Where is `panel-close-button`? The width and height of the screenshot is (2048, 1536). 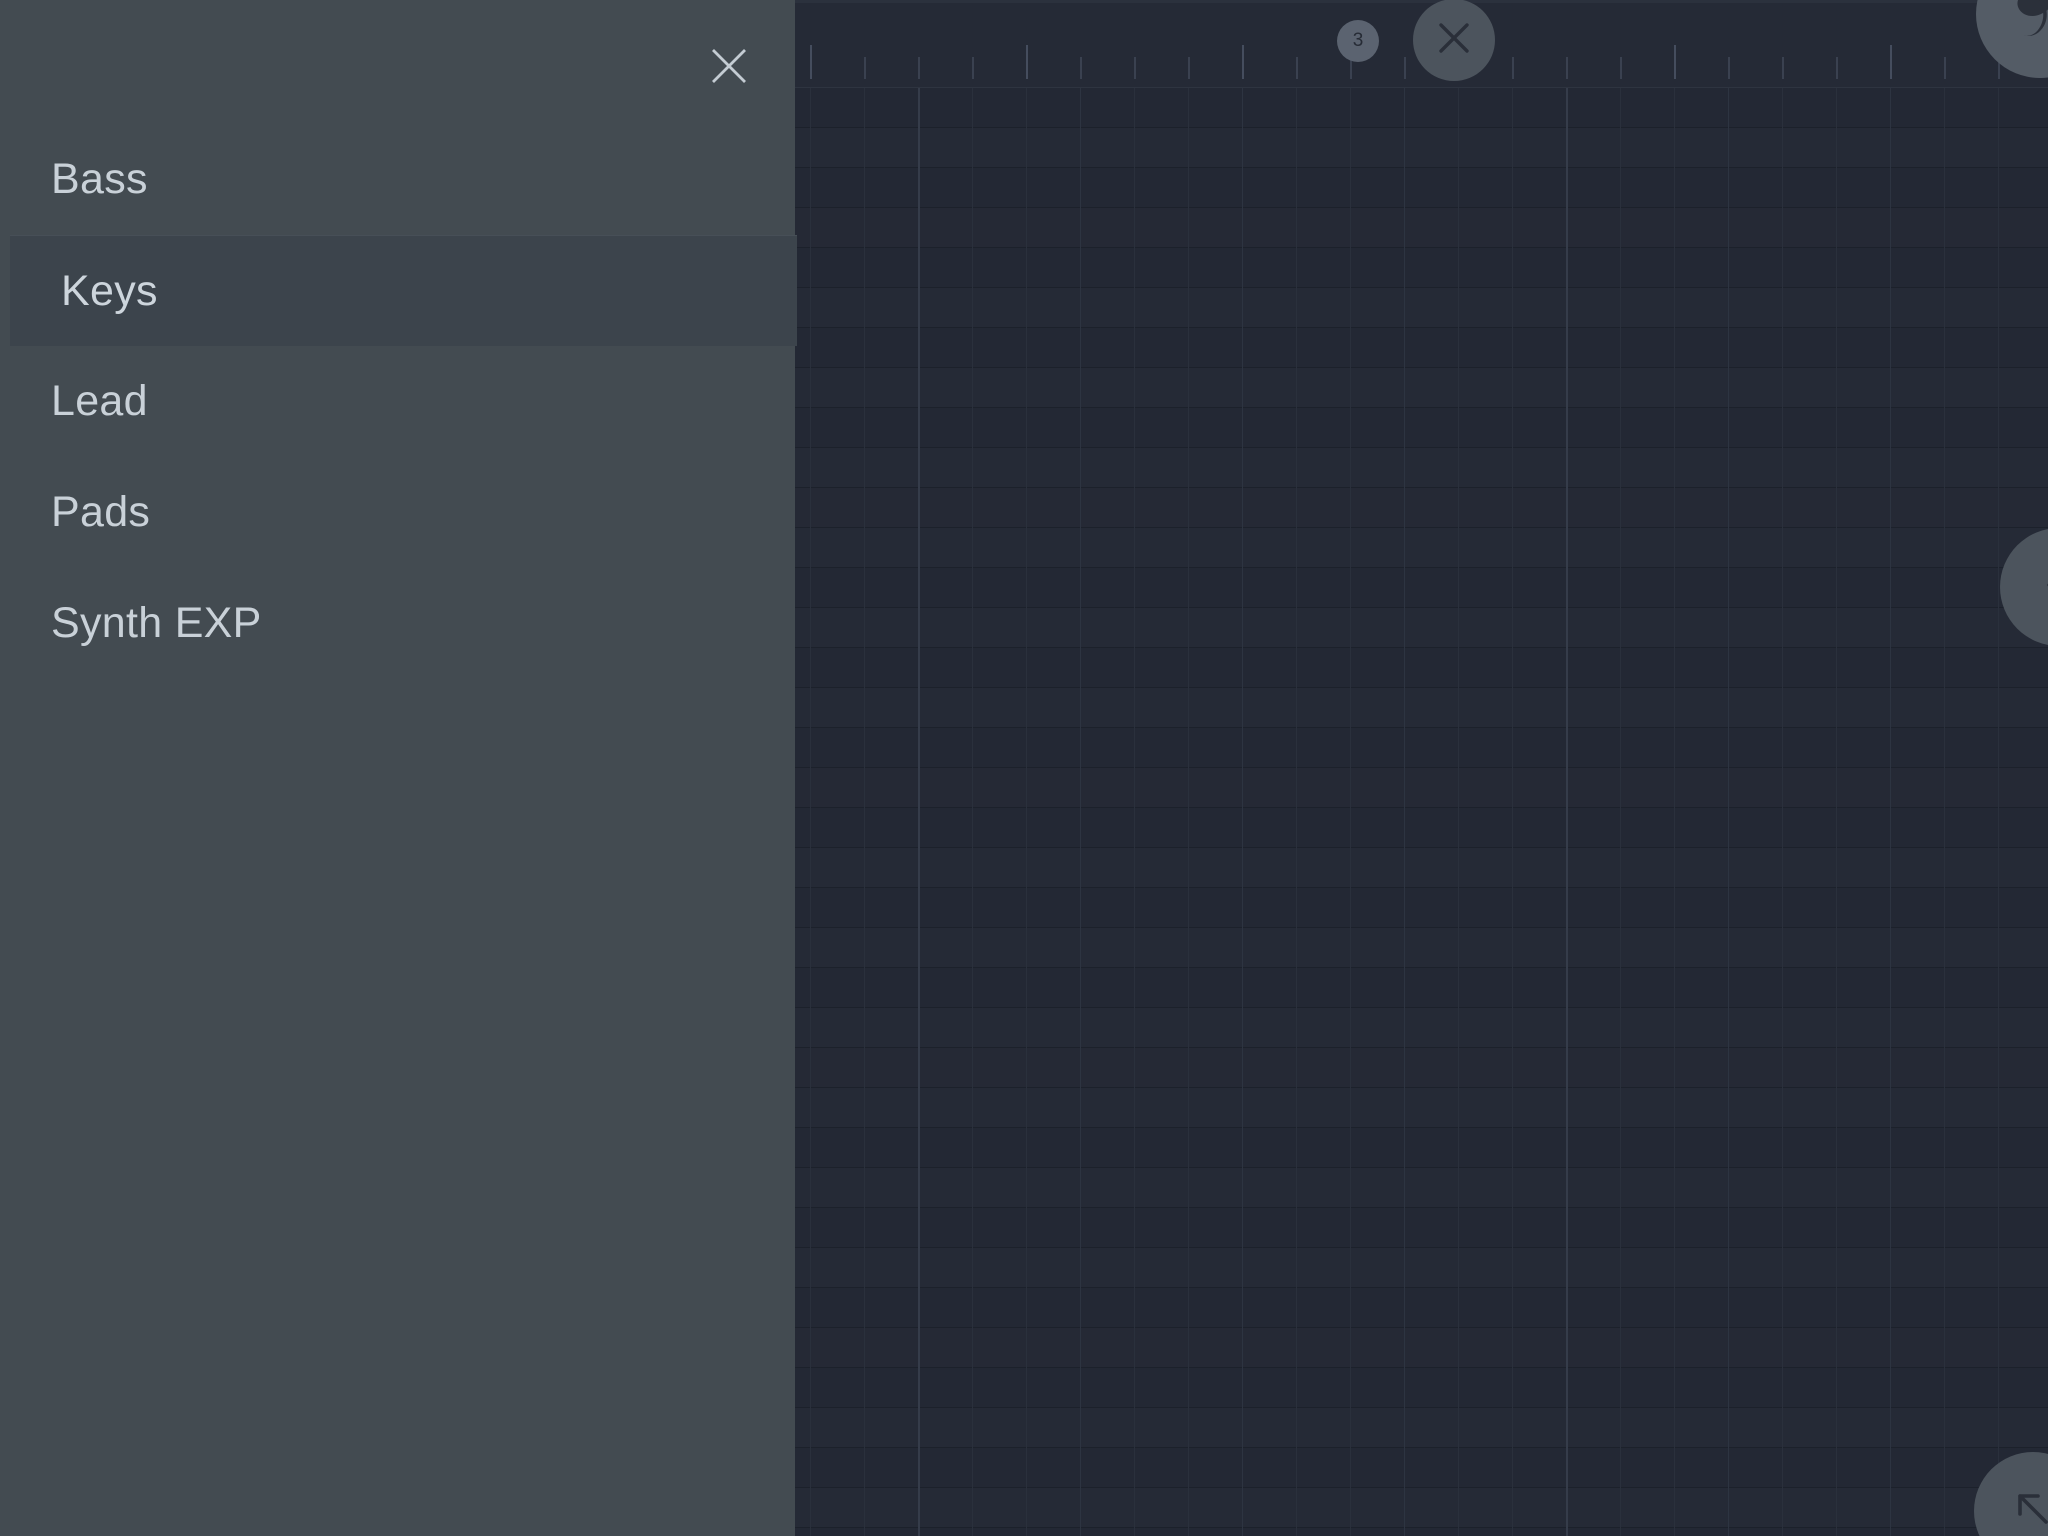
panel-close-button is located at coordinates (729, 66).